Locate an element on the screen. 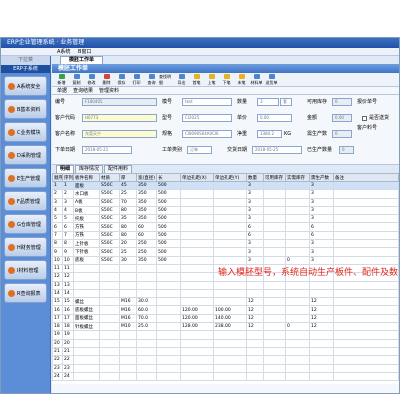 This screenshot has height=400, width=400. field-delivery-date: 2018-05-25 is located at coordinates (277, 150).